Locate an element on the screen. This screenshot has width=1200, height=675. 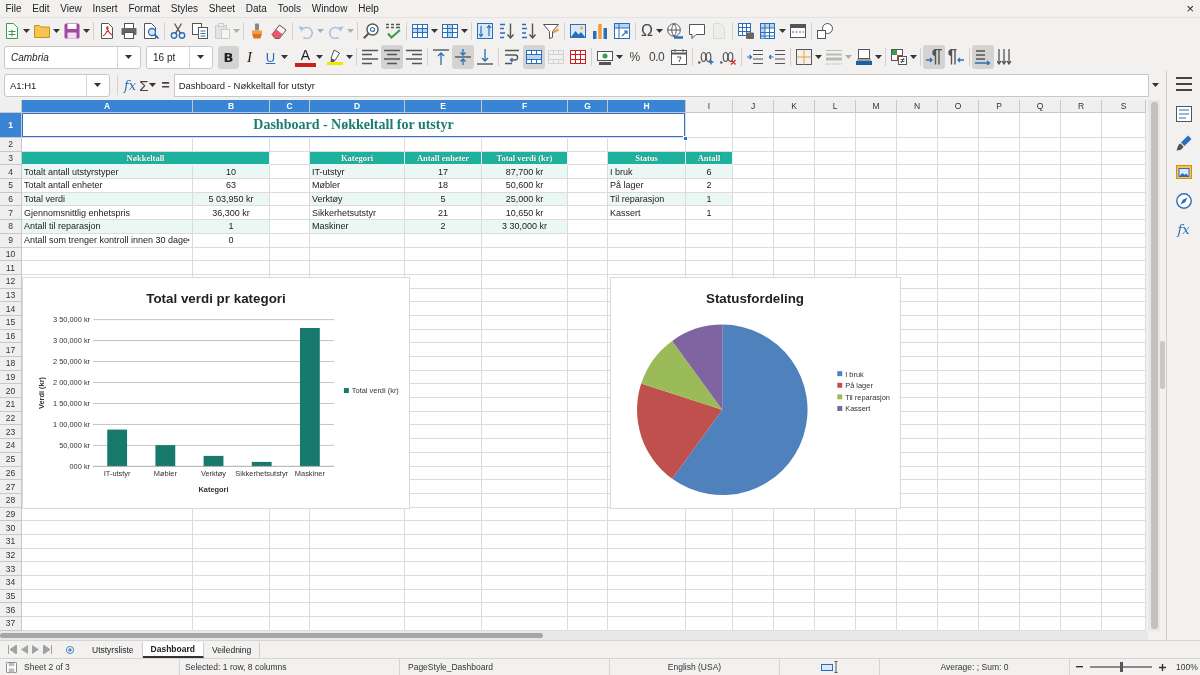
column-header: Q is located at coordinates (1040, 106).